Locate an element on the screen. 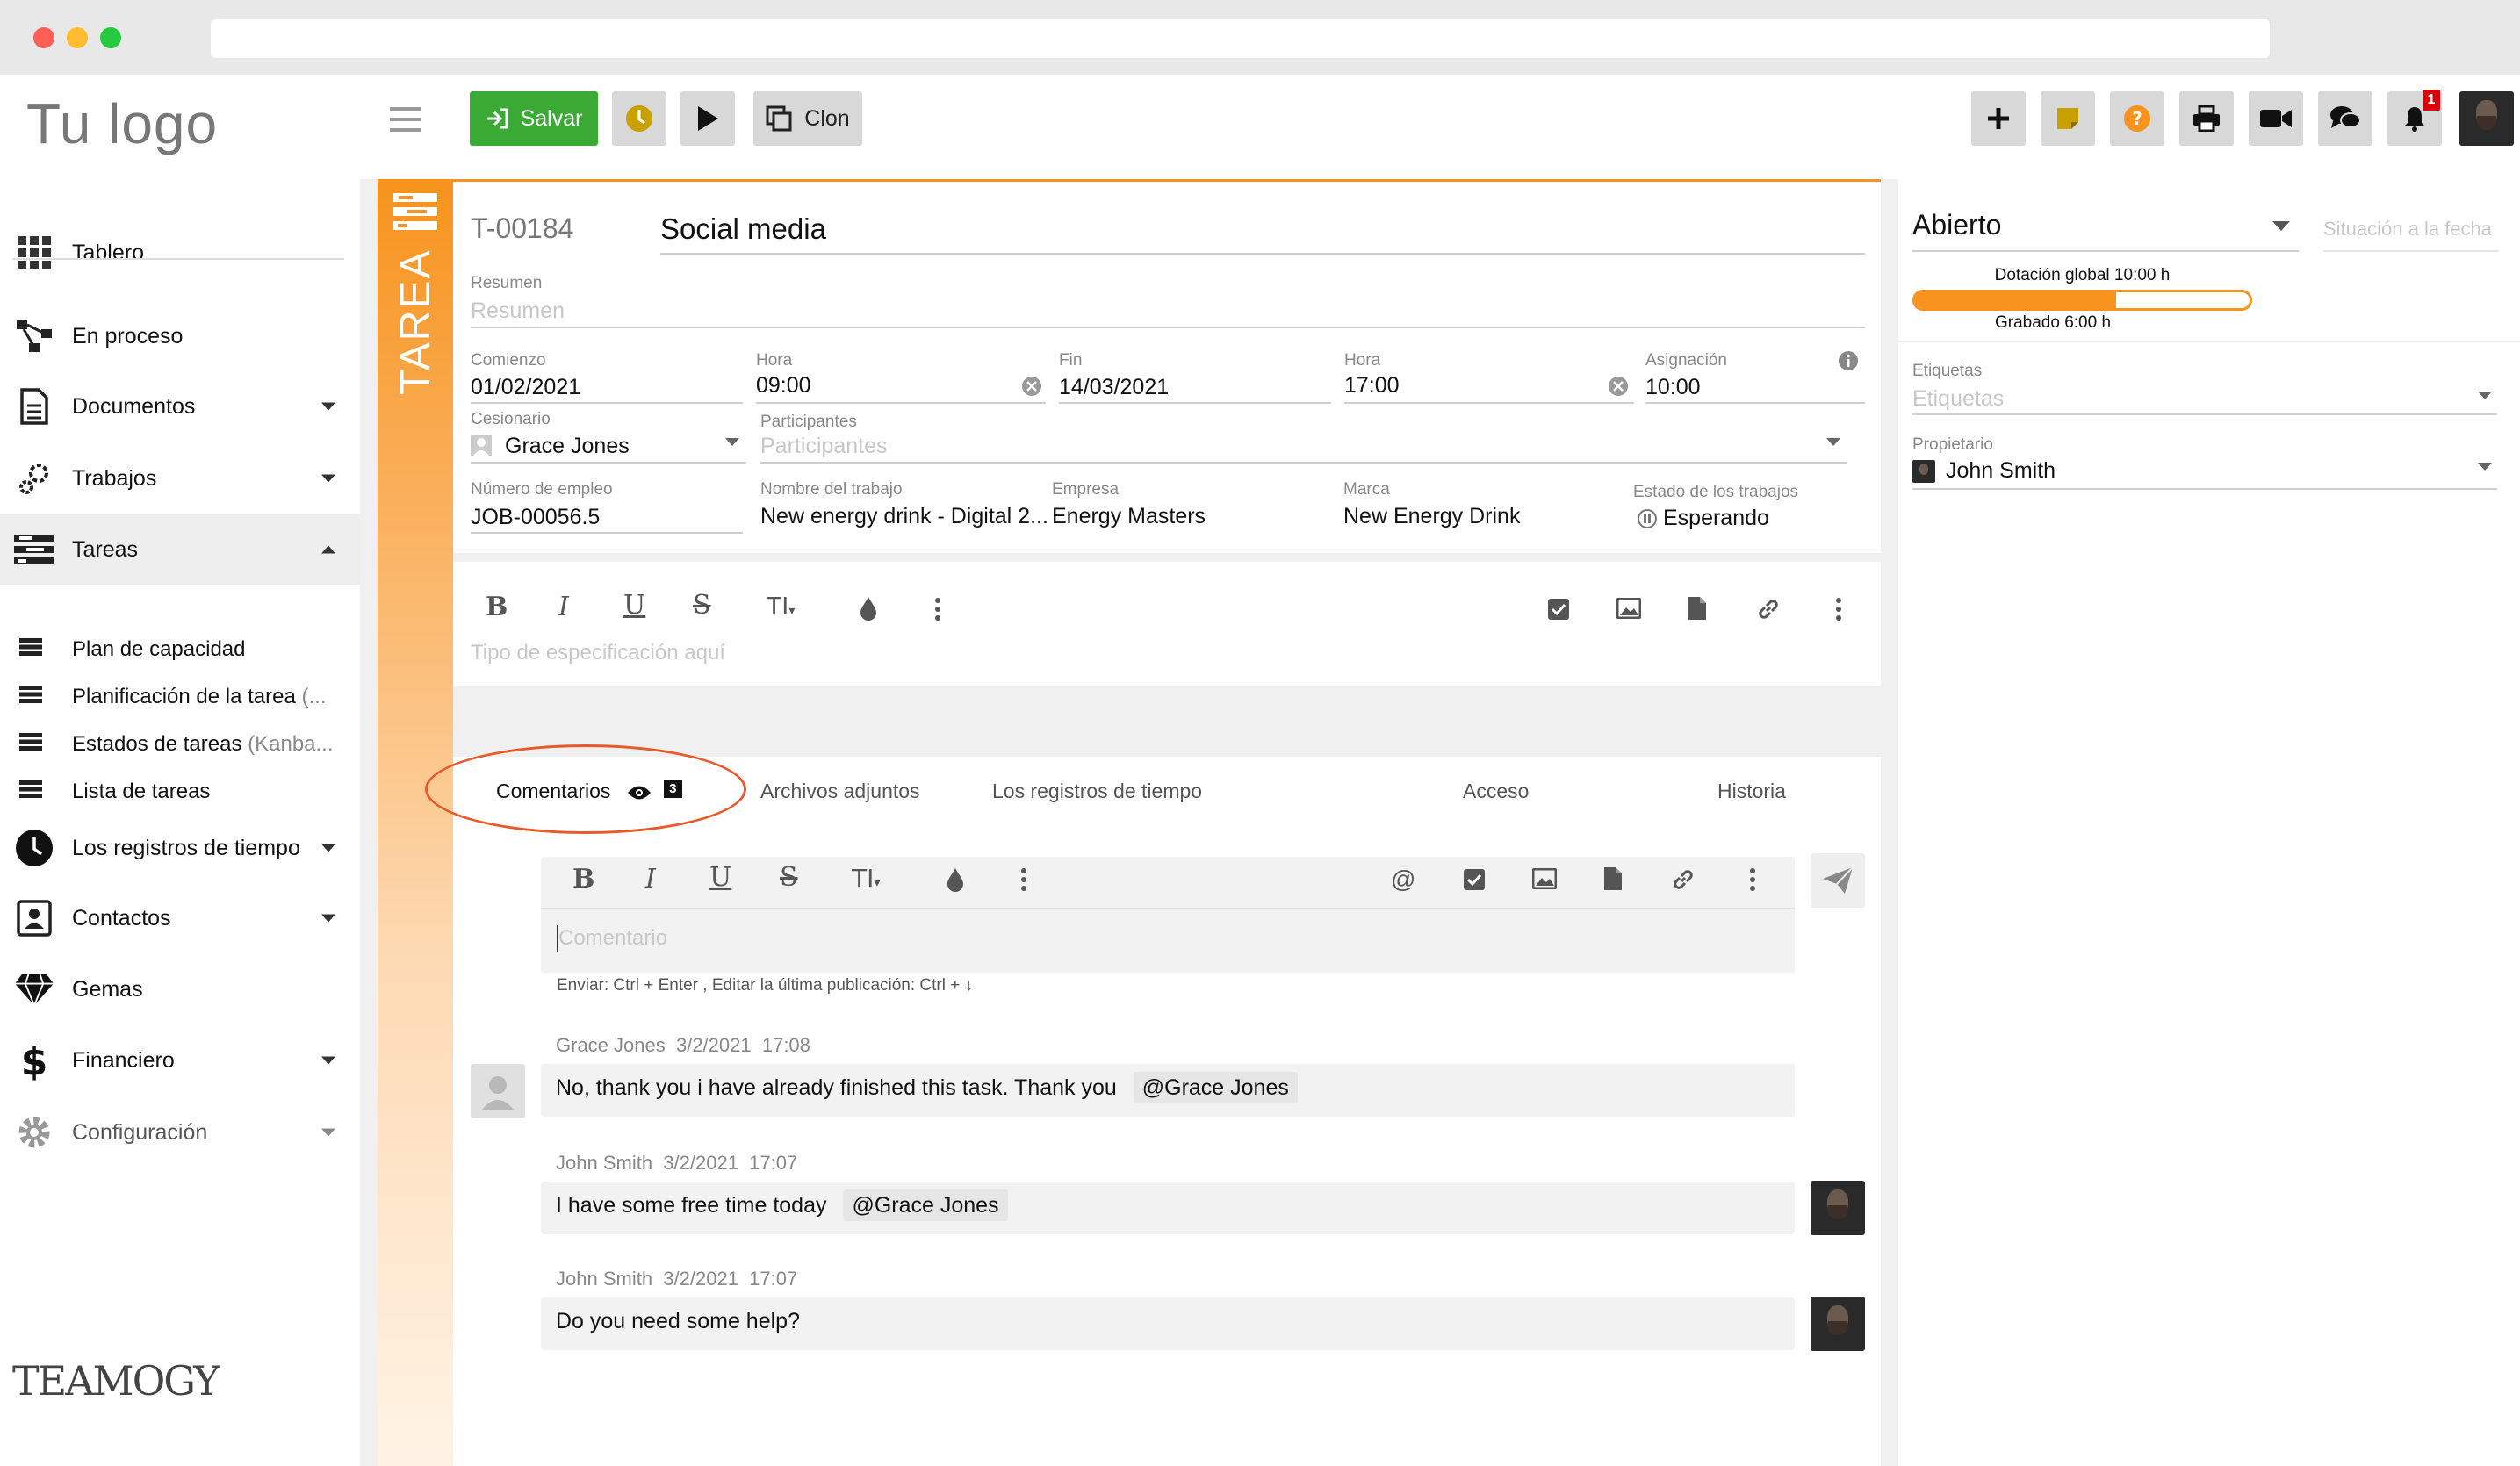 The image size is (2520, 1466). sidebar-subitem-lista: Lista de tareas is located at coordinates (180, 792).